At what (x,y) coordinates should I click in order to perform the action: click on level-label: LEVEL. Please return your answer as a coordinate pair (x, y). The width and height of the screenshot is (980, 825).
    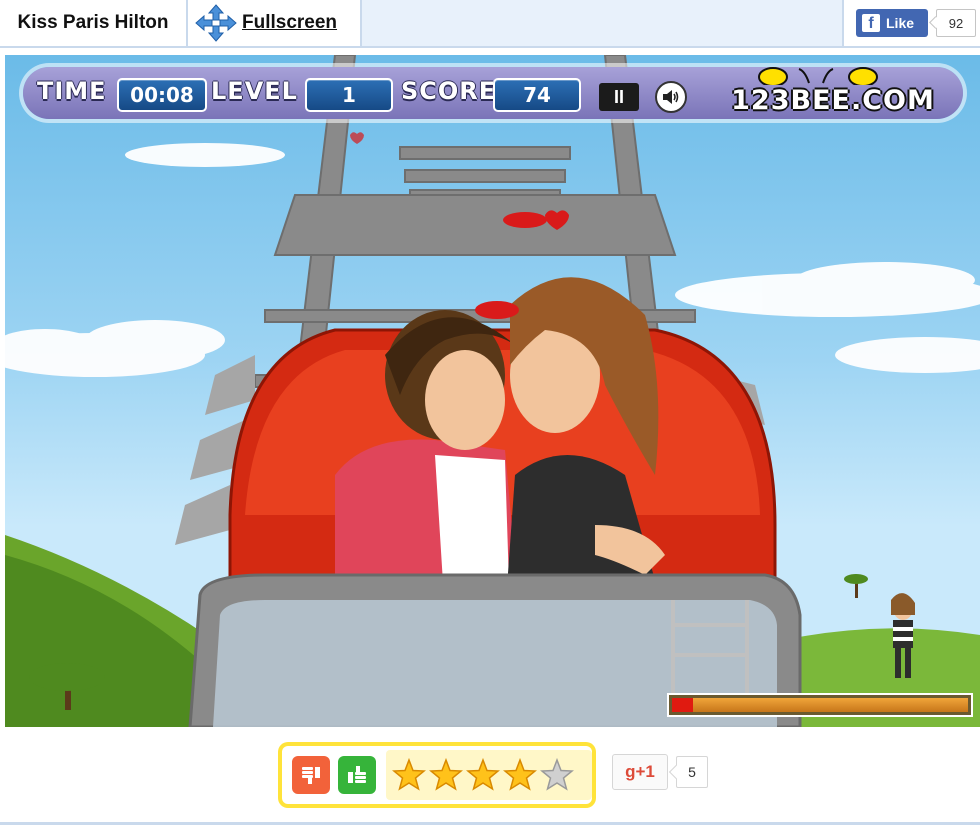
    Looking at the image, I should click on (254, 91).